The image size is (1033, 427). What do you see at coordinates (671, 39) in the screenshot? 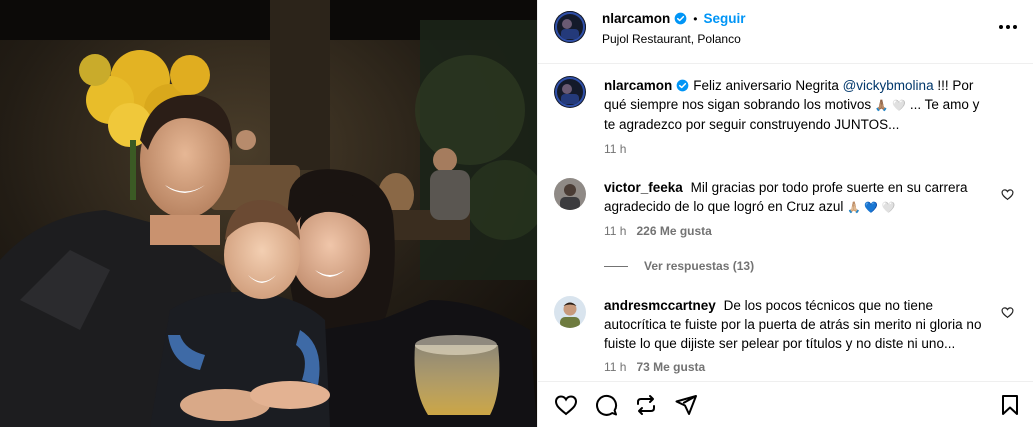
I see `post-location: Pujol Restaurant, Polanco` at bounding box center [671, 39].